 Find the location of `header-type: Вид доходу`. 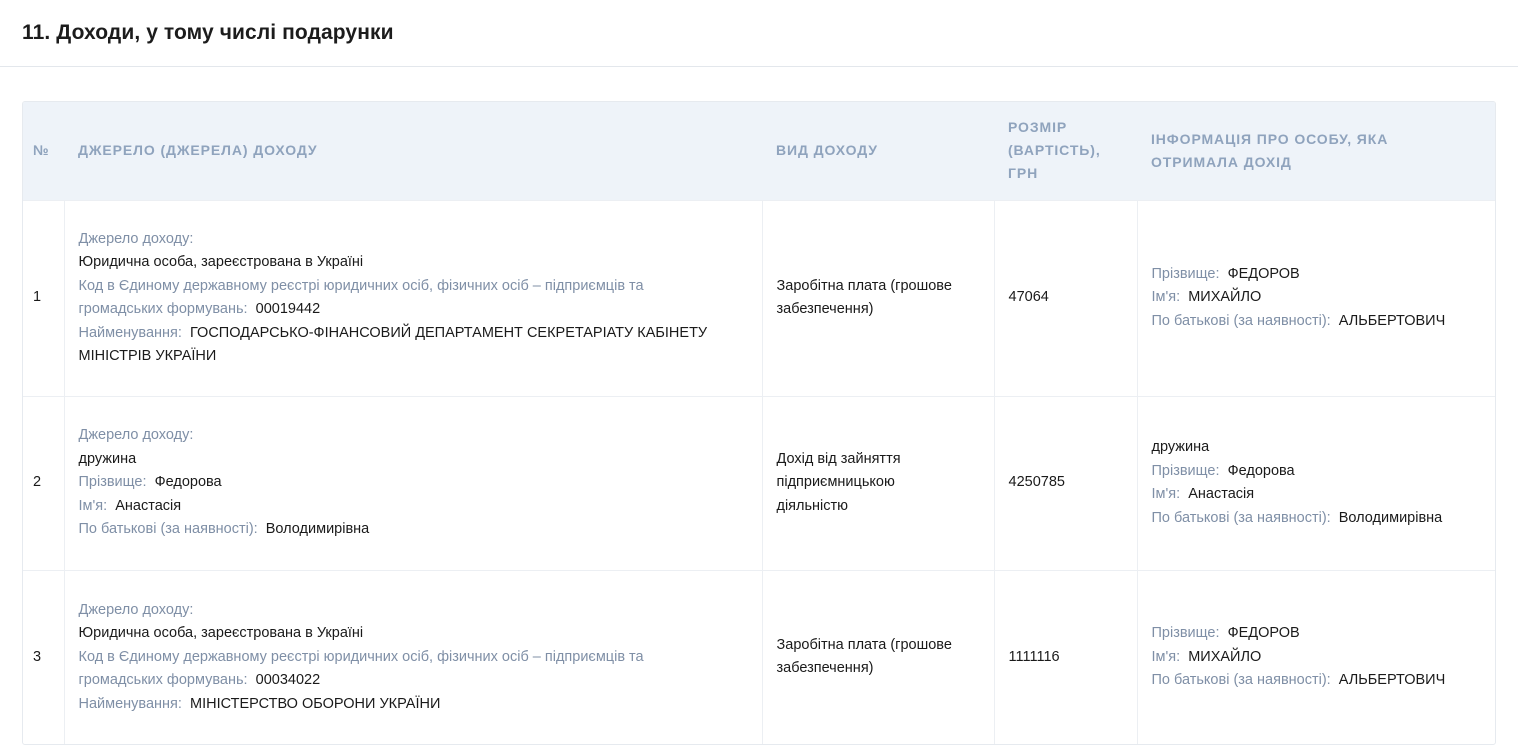

header-type: Вид доходу is located at coordinates (827, 150).